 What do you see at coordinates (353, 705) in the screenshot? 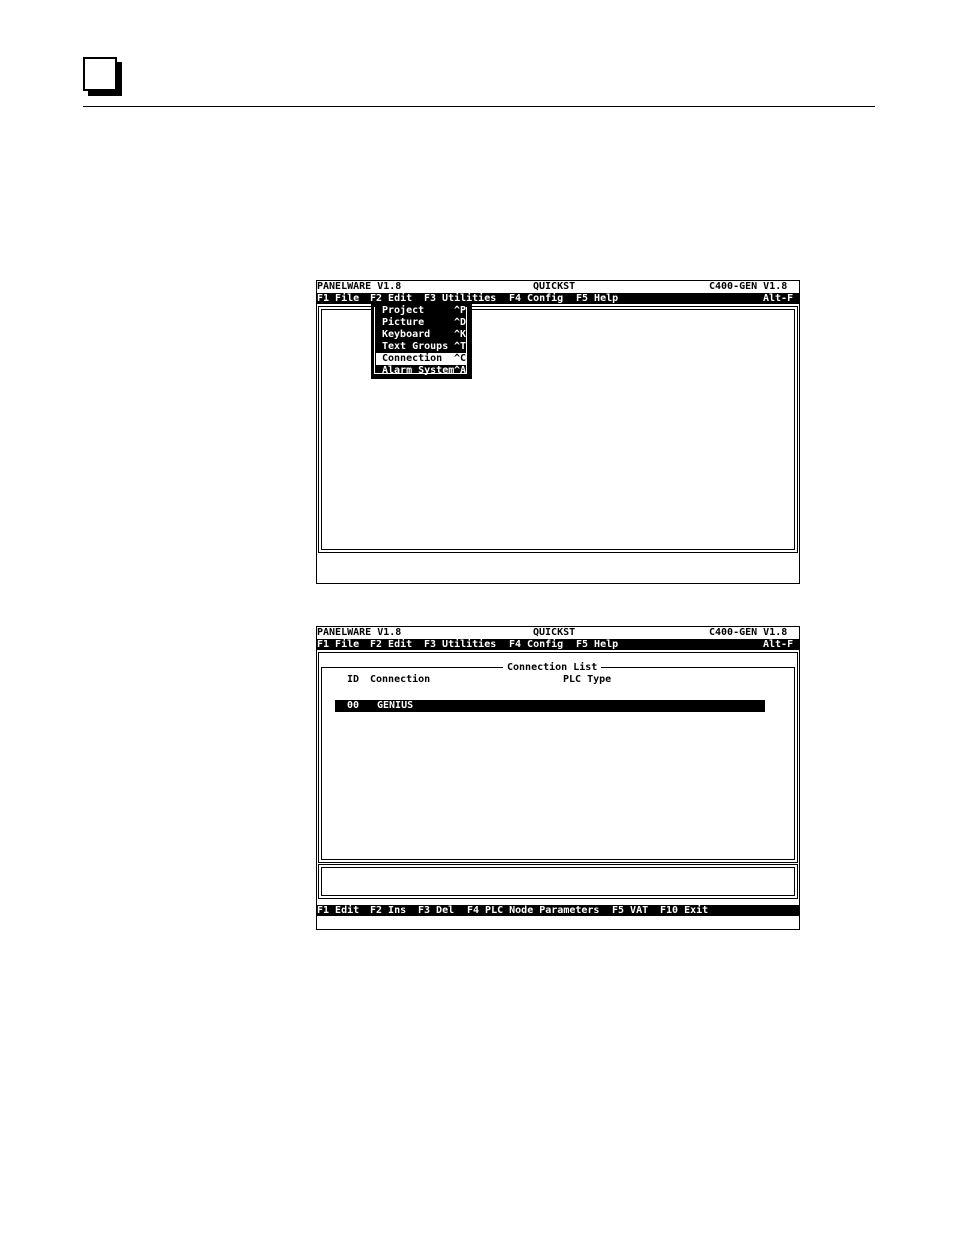
I see `row-id: 00` at bounding box center [353, 705].